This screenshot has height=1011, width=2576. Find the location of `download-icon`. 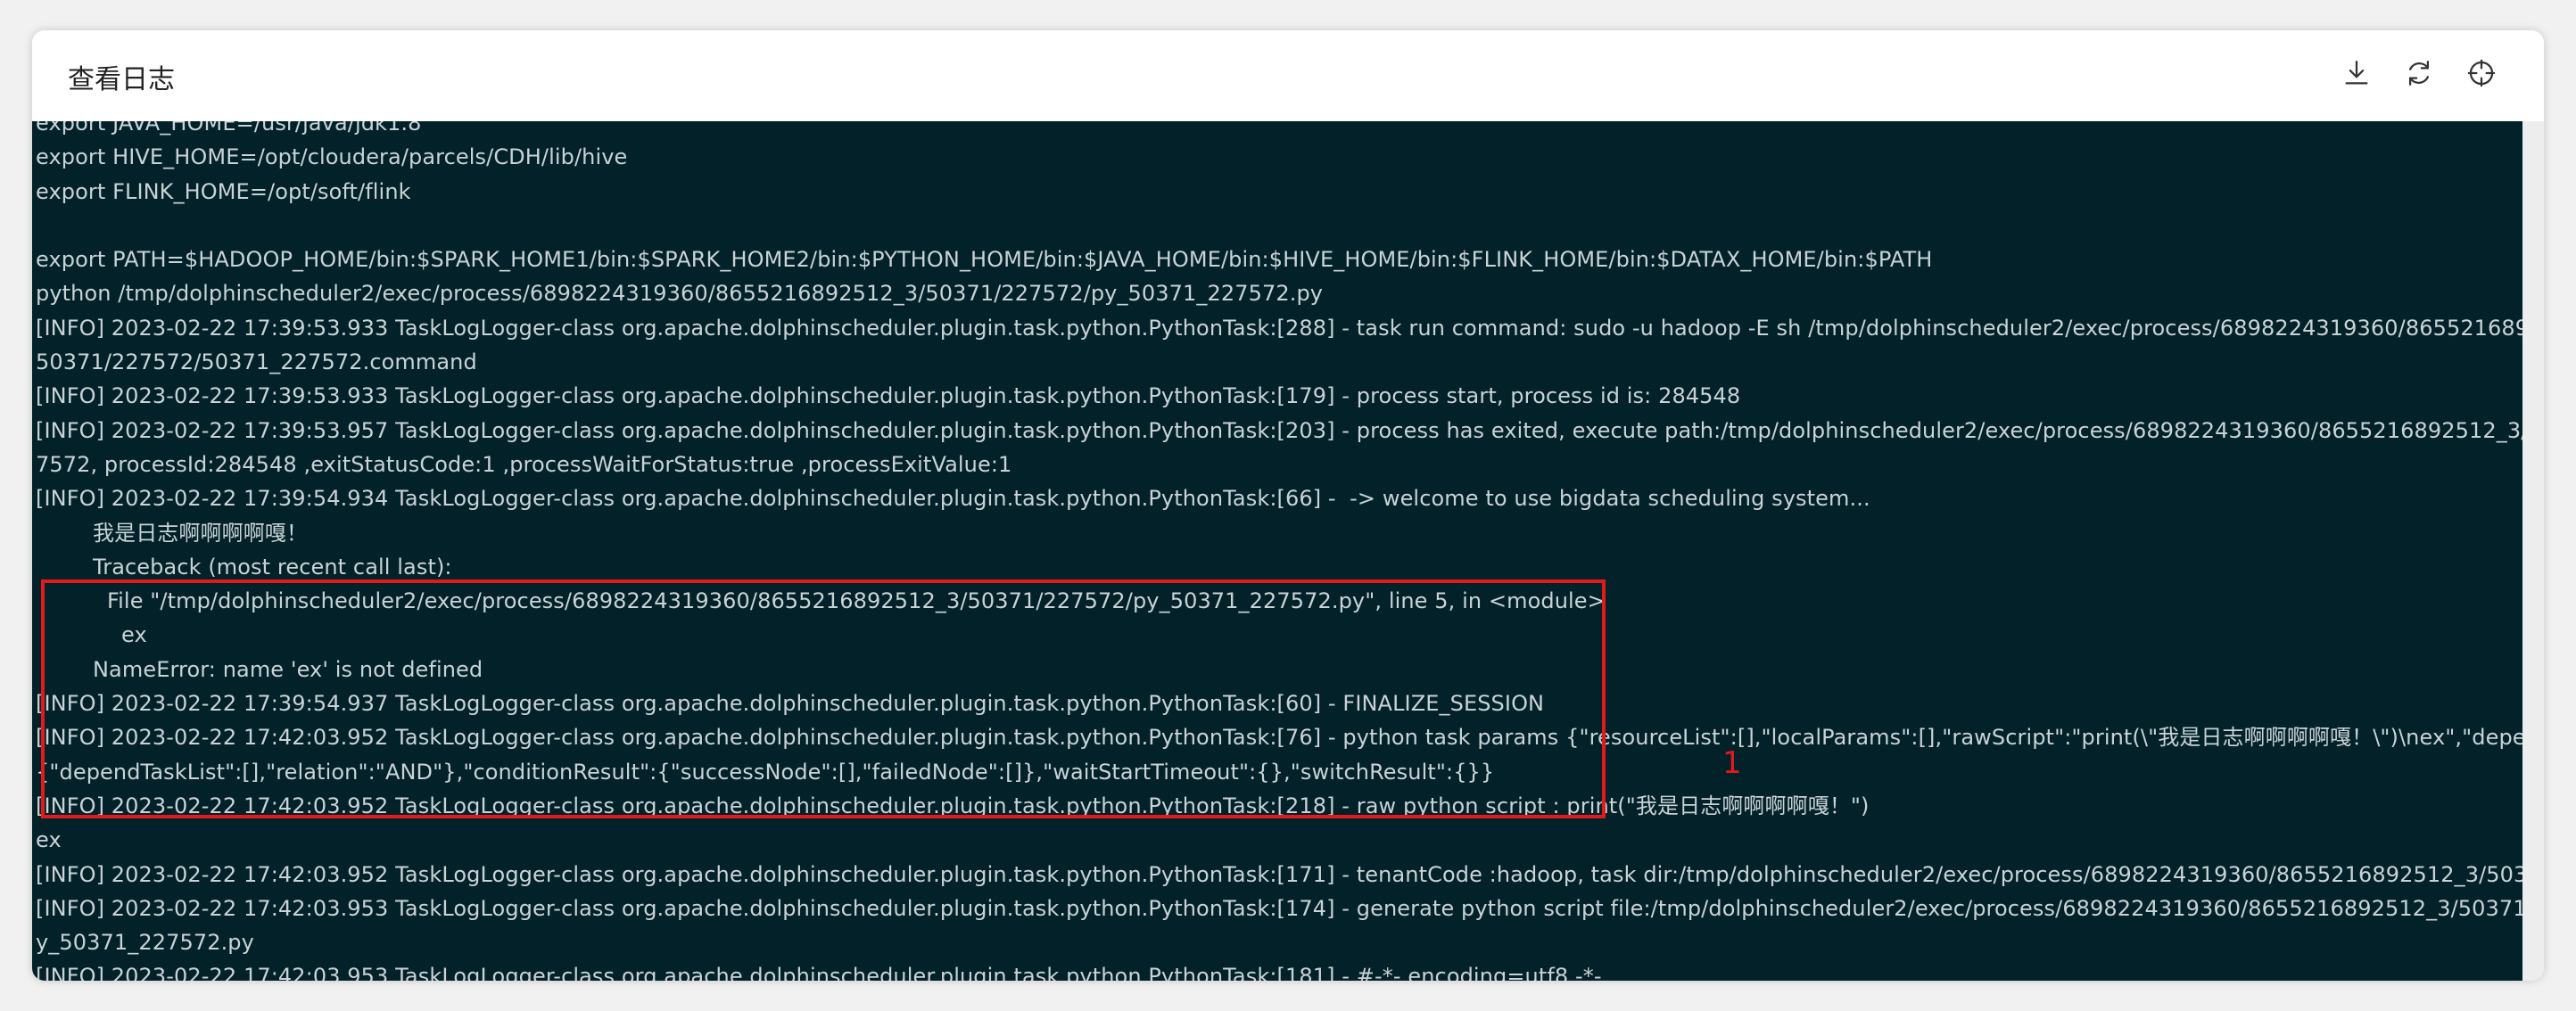

download-icon is located at coordinates (2357, 73).